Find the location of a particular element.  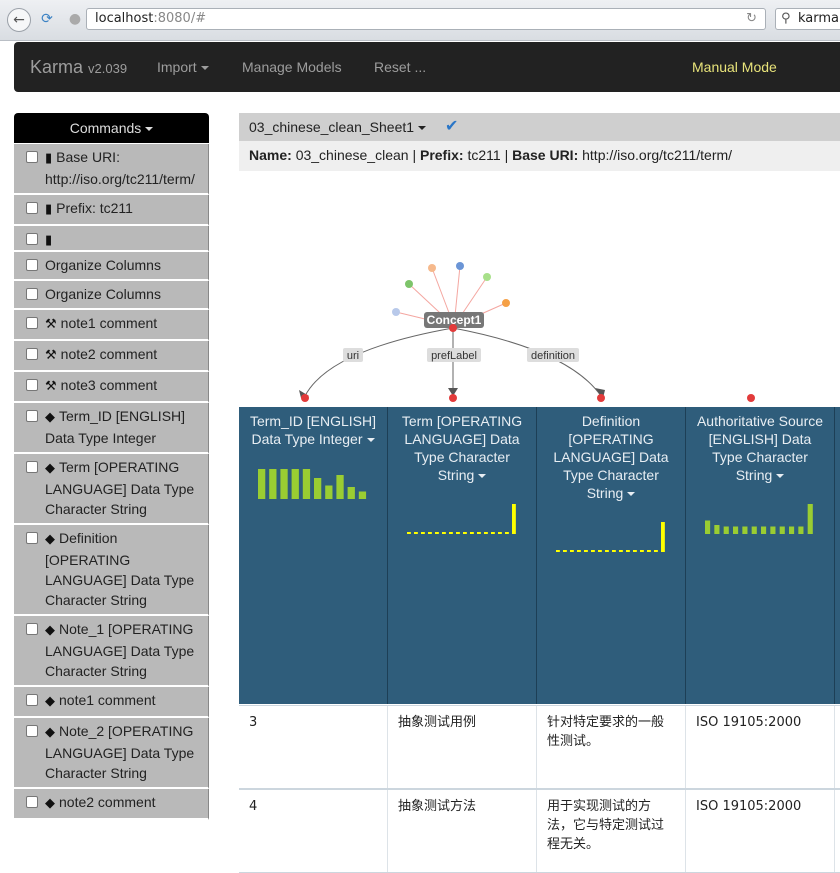

semantic-model-graph: Concept1 uri prefLabel definition is located at coordinates (527, 332).